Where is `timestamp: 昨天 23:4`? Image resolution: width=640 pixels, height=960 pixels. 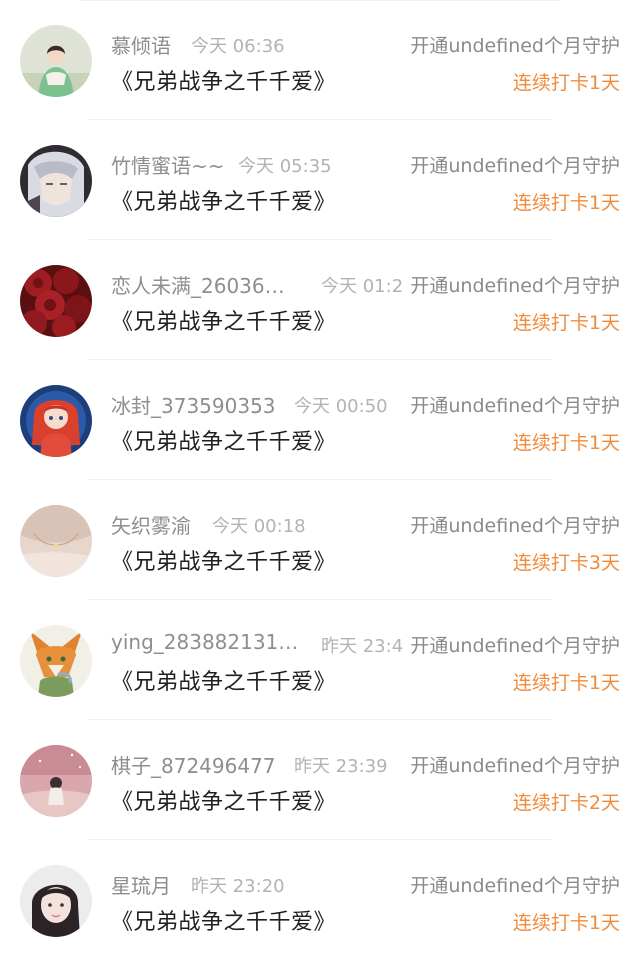
timestamp: 昨天 23:4 is located at coordinates (362, 646).